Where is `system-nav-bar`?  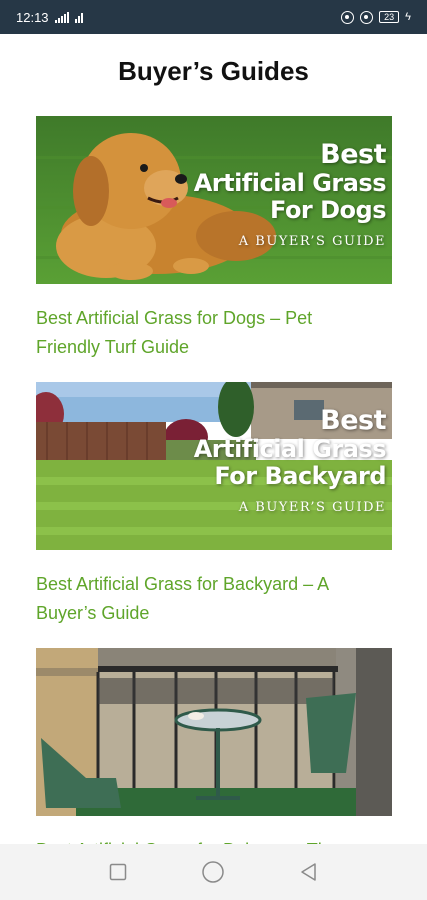 system-nav-bar is located at coordinates (213, 872).